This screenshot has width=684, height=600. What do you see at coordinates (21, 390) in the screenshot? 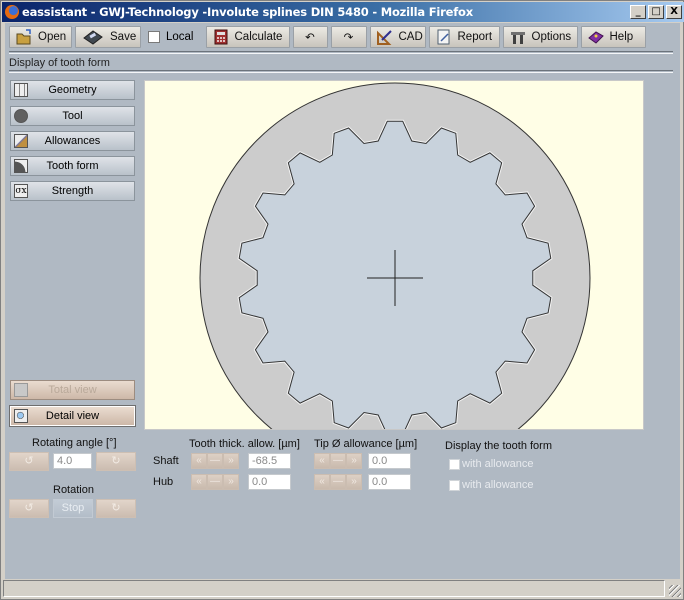
I see `total-view-icon` at bounding box center [21, 390].